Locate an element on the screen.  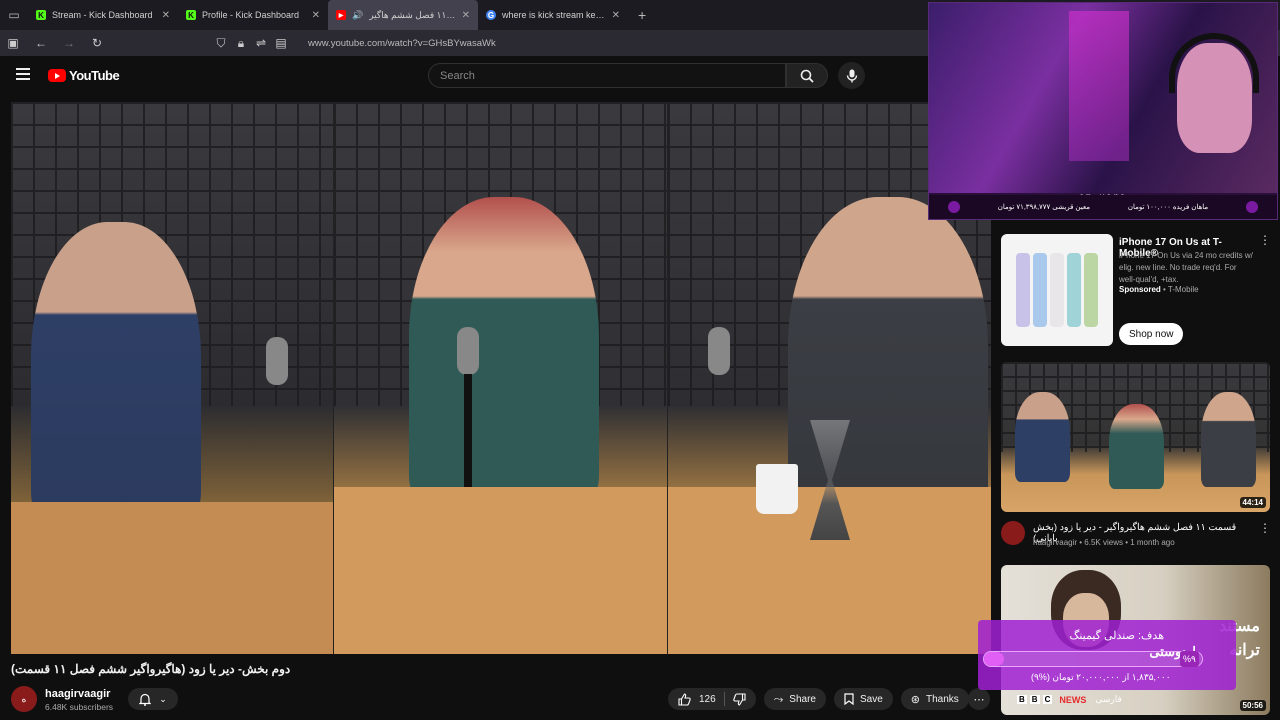
microphone-icon is located at coordinates (851, 75).